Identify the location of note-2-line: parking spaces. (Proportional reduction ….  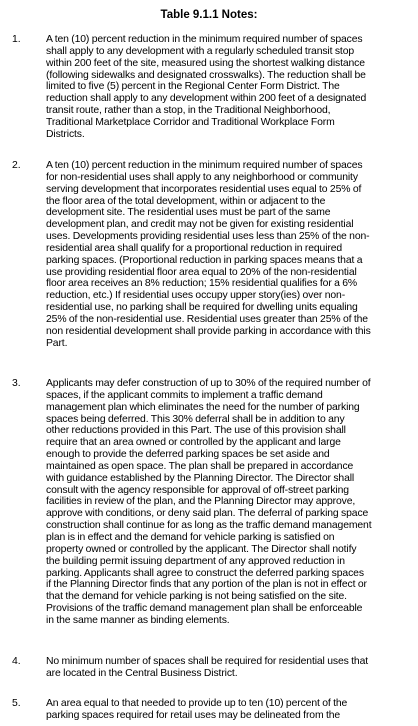
(204, 260).